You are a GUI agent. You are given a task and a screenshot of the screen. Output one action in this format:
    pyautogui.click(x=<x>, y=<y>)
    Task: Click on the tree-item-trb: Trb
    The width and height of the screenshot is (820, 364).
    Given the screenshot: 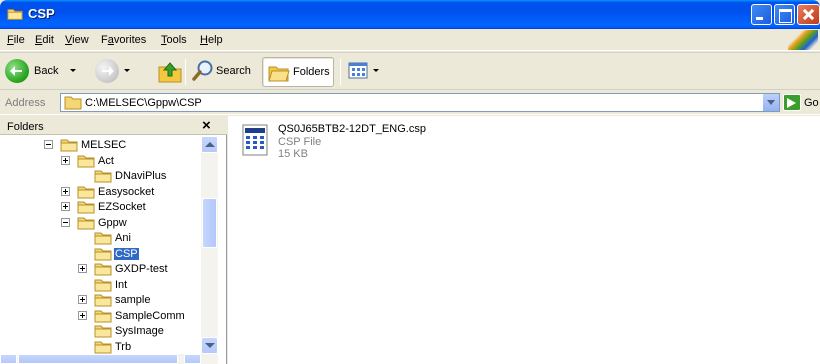 What is the action you would take?
    pyautogui.click(x=100, y=347)
    